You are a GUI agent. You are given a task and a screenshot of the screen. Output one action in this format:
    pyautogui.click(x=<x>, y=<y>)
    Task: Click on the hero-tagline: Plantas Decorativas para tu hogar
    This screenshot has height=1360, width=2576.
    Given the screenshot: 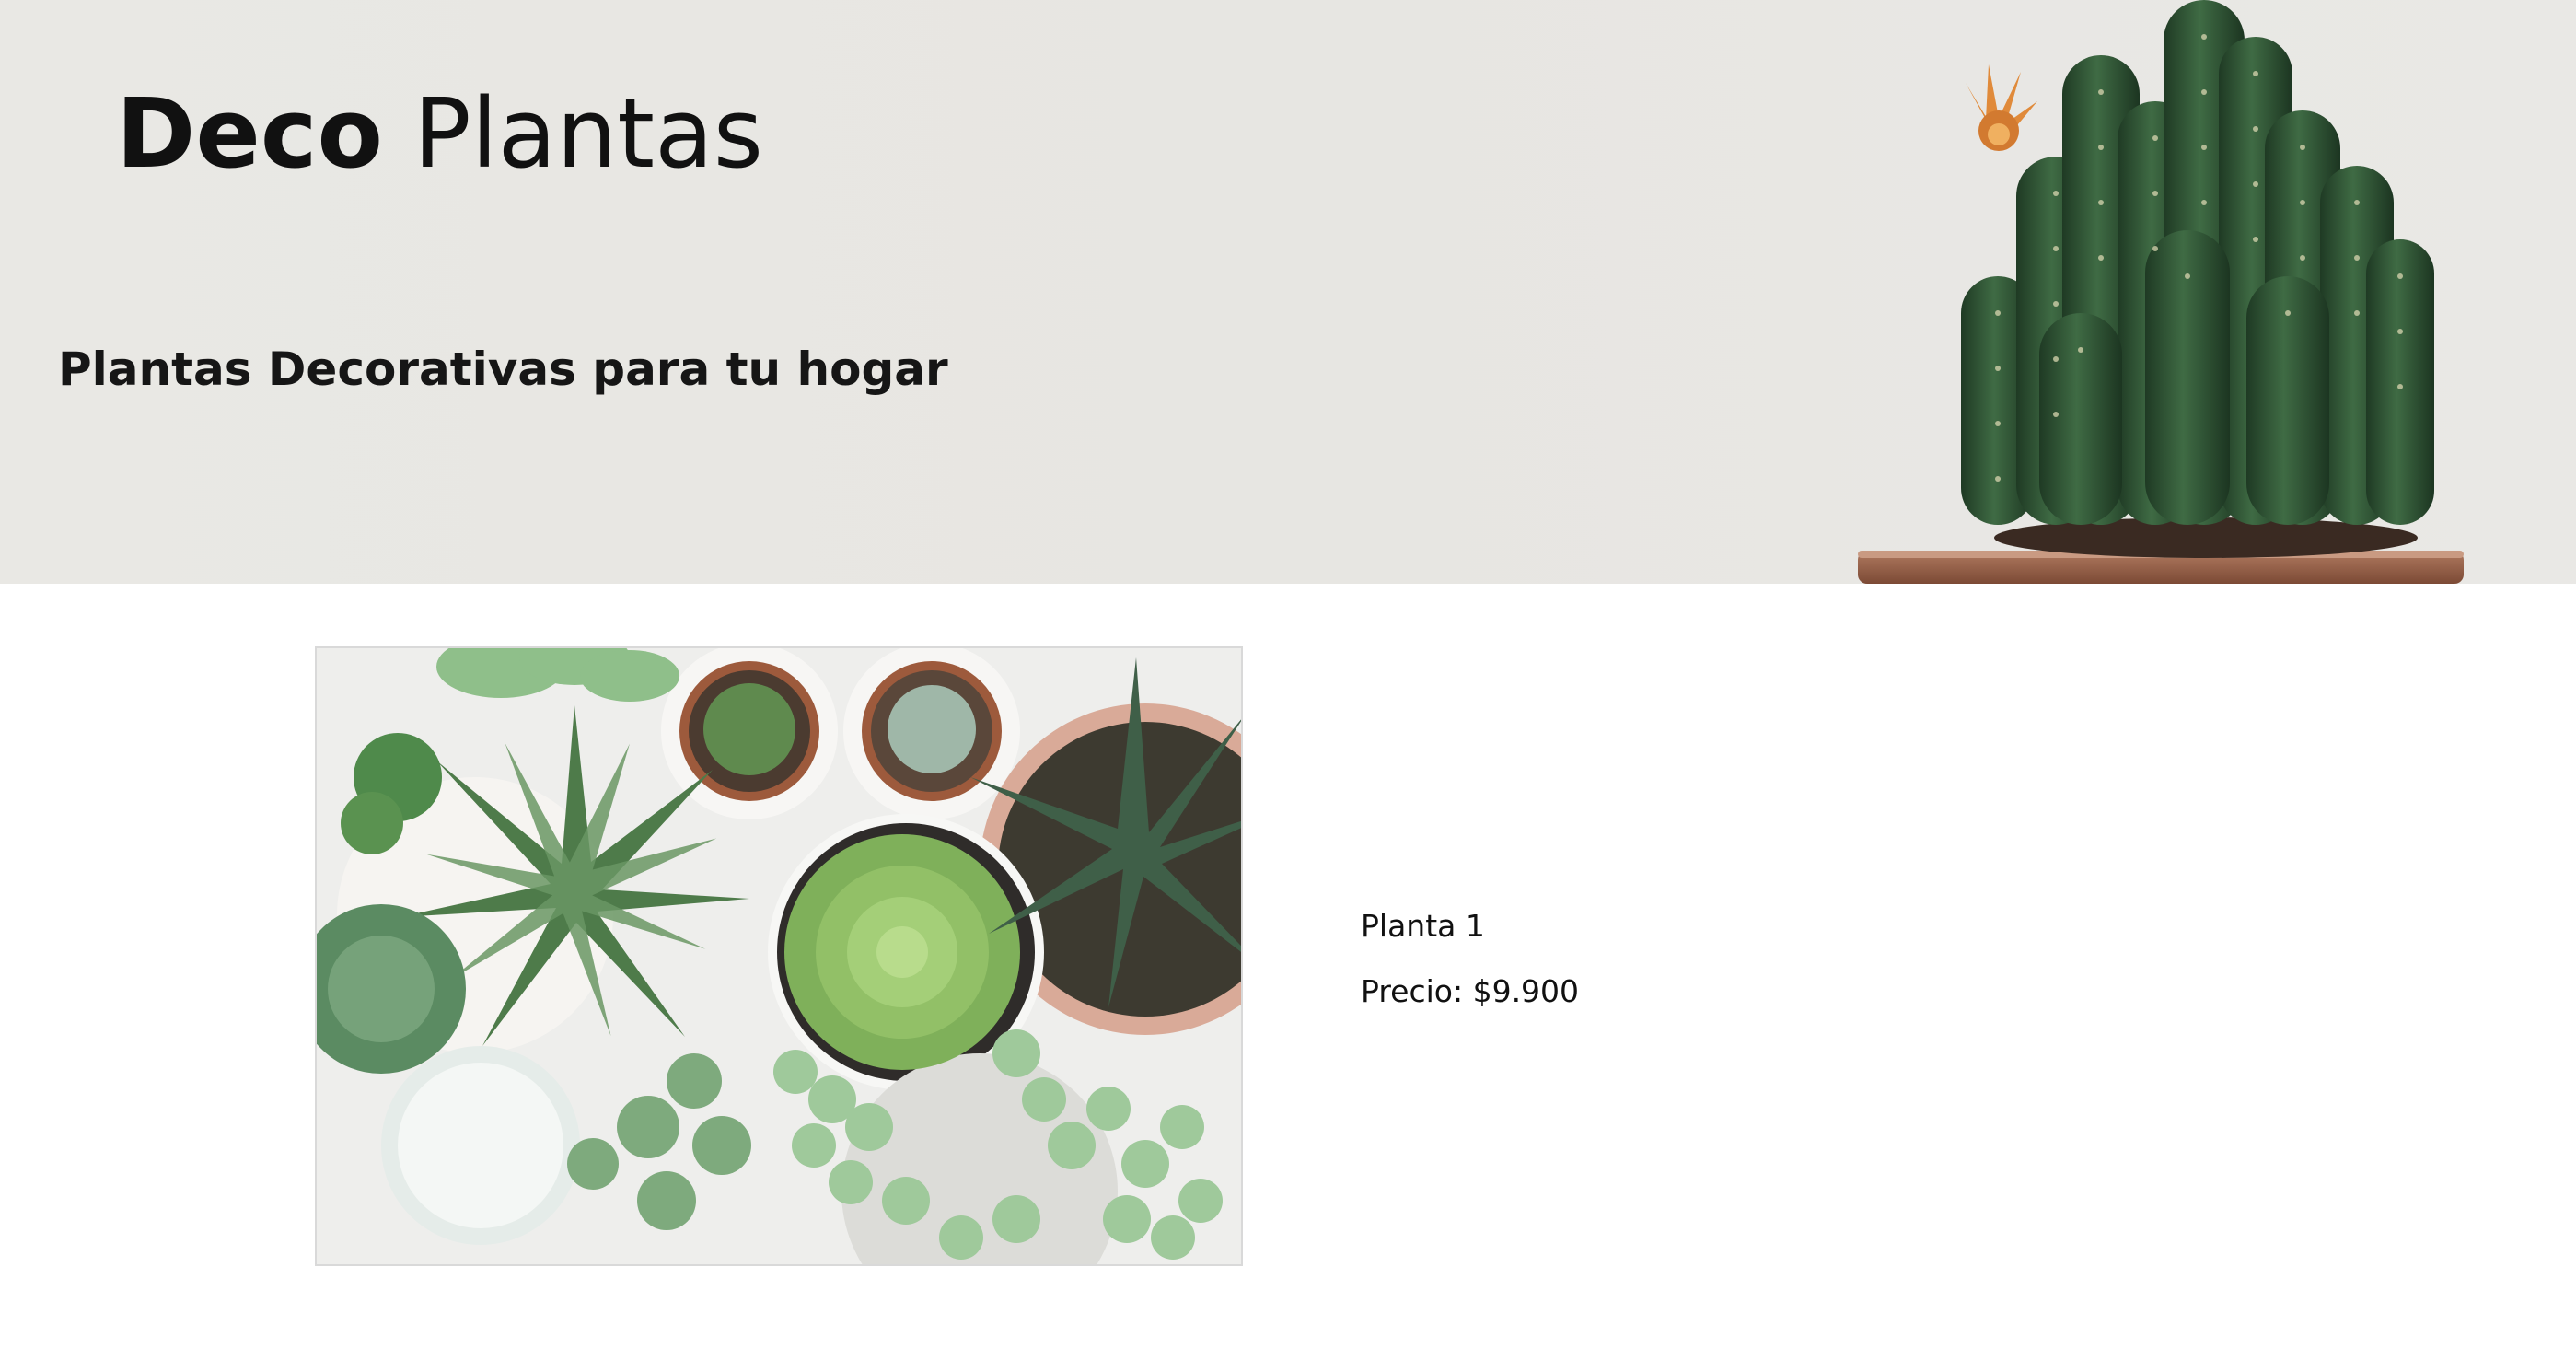 What is the action you would take?
    pyautogui.click(x=503, y=369)
    